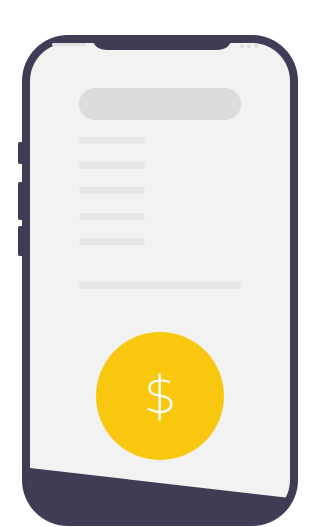  I want to click on header-placeholder, so click(160, 104).